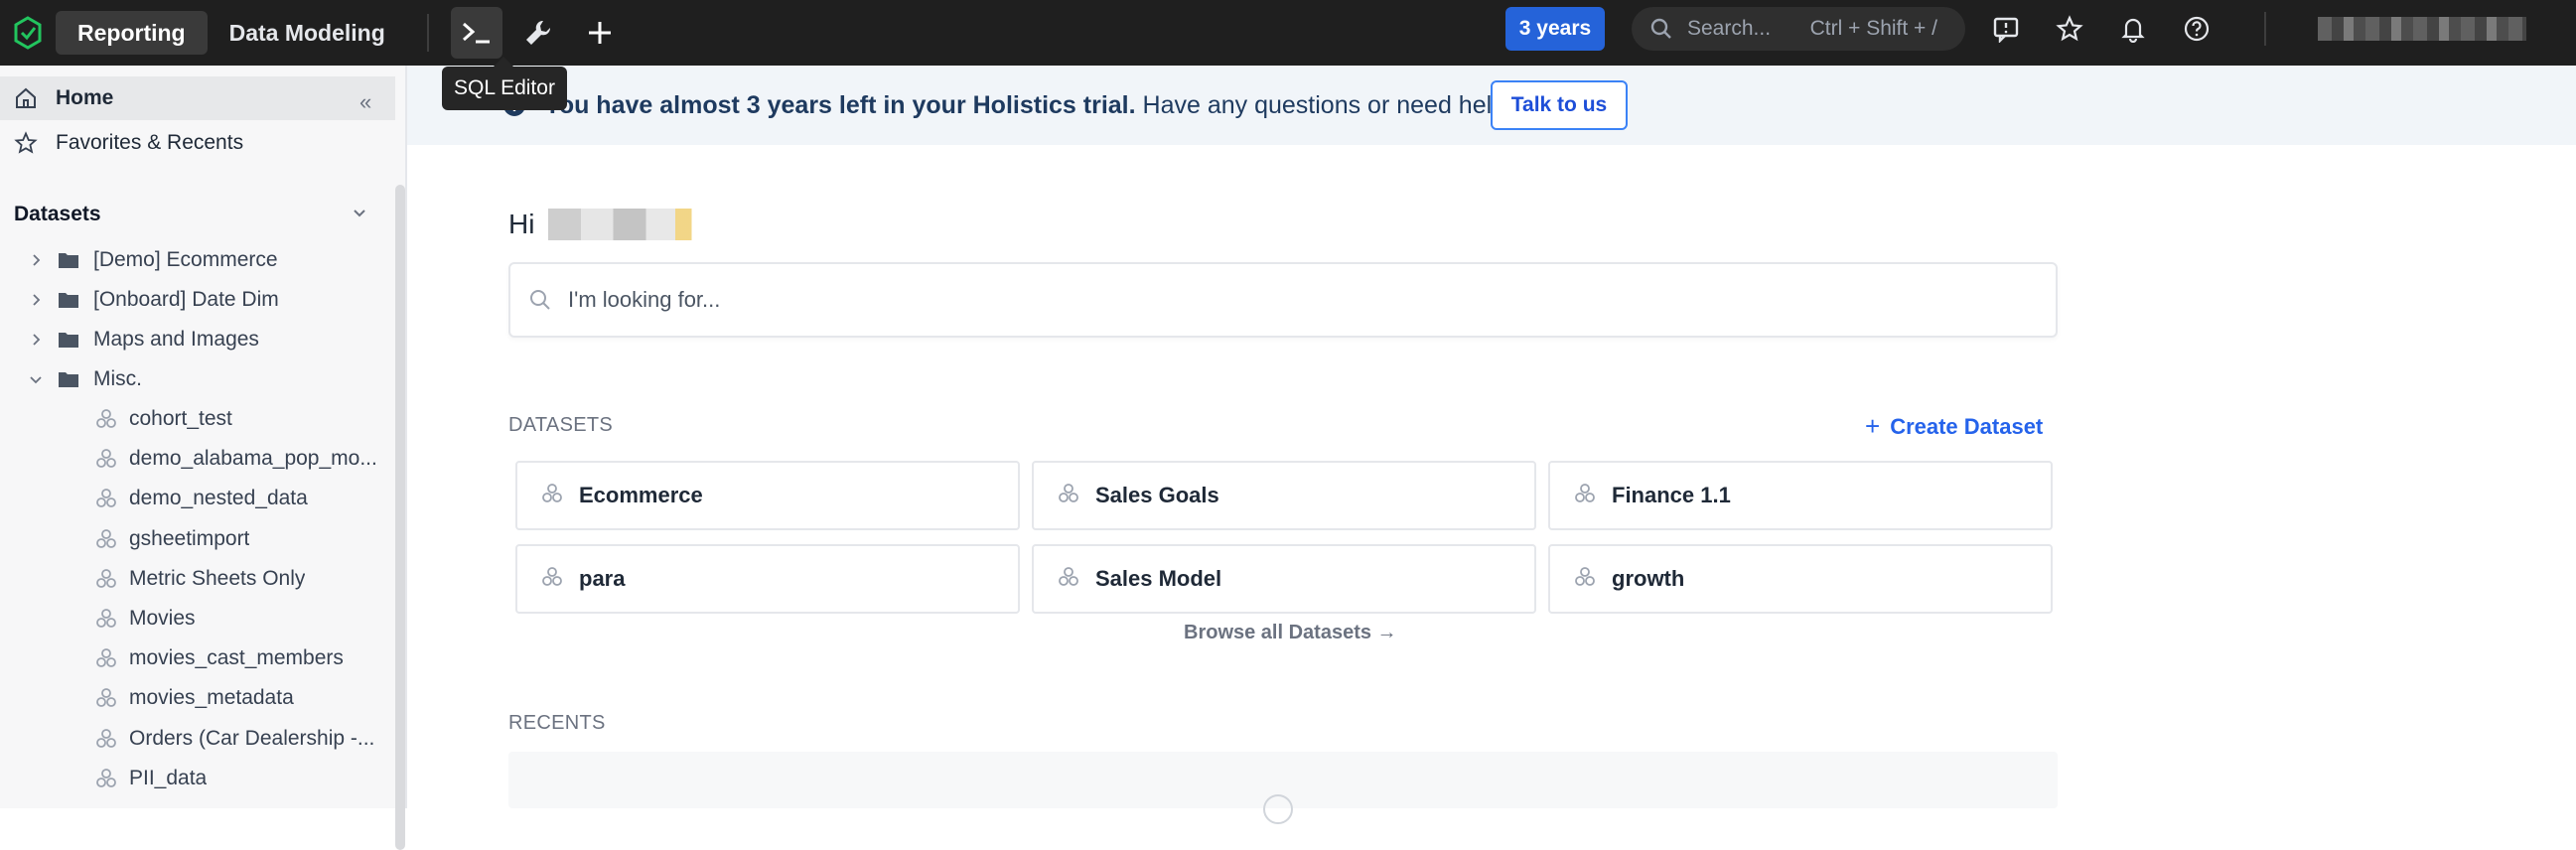  What do you see at coordinates (1967, 426) in the screenshot?
I see `create-dataset-label: Create Dataset` at bounding box center [1967, 426].